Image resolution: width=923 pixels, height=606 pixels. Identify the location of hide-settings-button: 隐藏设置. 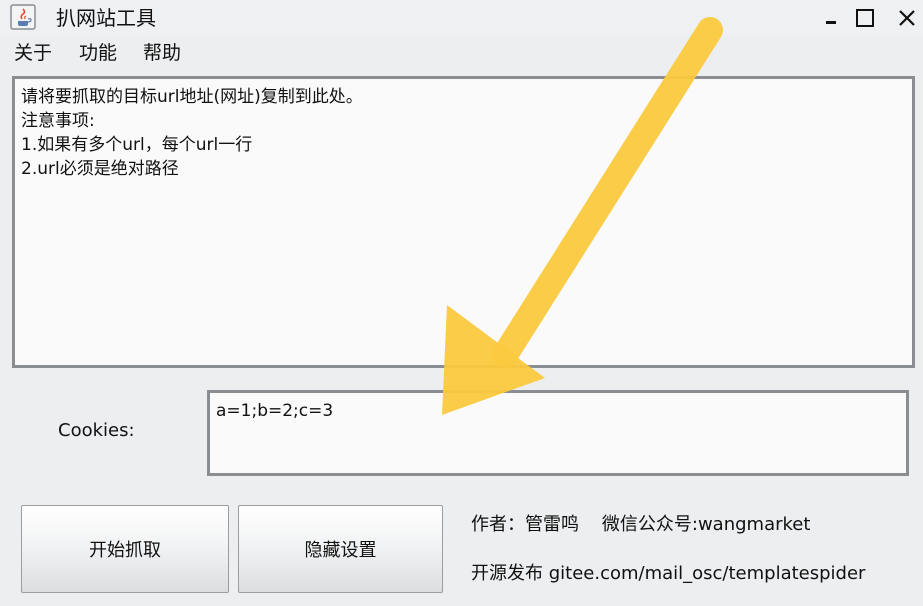
(340, 549).